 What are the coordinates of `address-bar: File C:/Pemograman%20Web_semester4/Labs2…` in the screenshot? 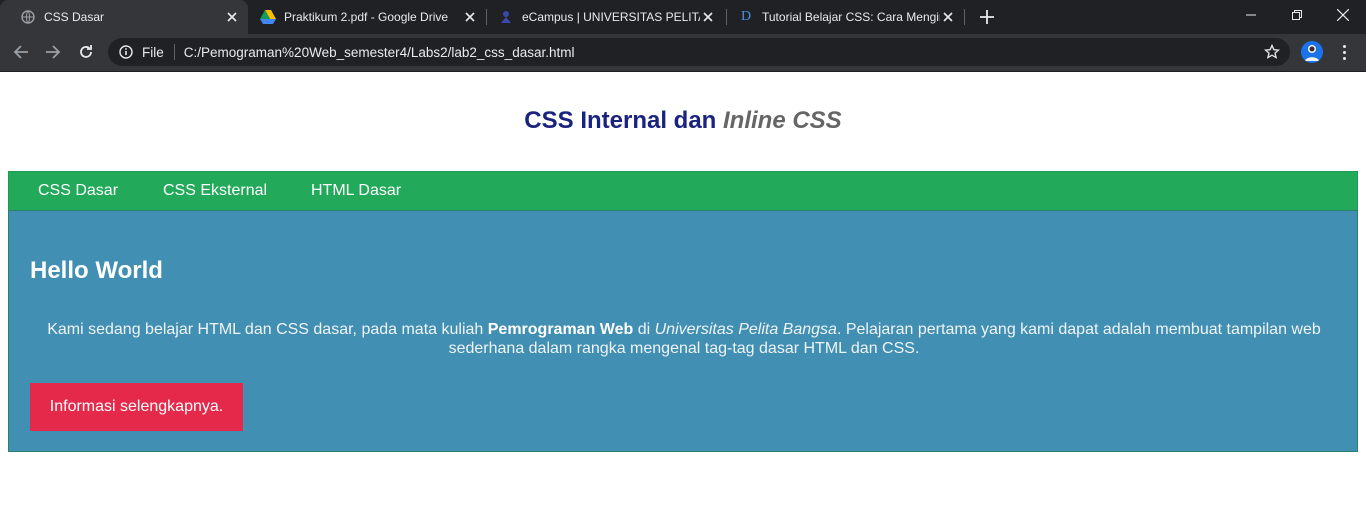 It's located at (699, 52).